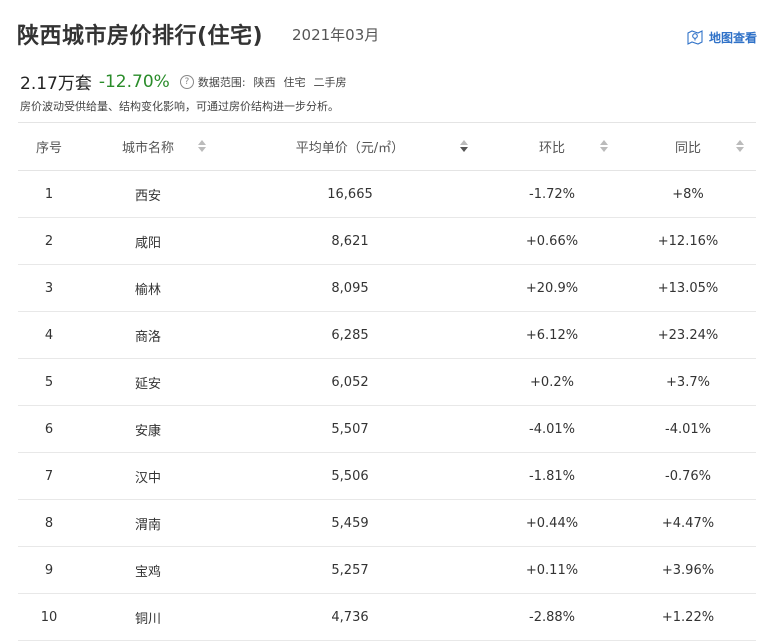  Describe the element at coordinates (49, 194) in the screenshot. I see `rank-cell: 1` at that location.